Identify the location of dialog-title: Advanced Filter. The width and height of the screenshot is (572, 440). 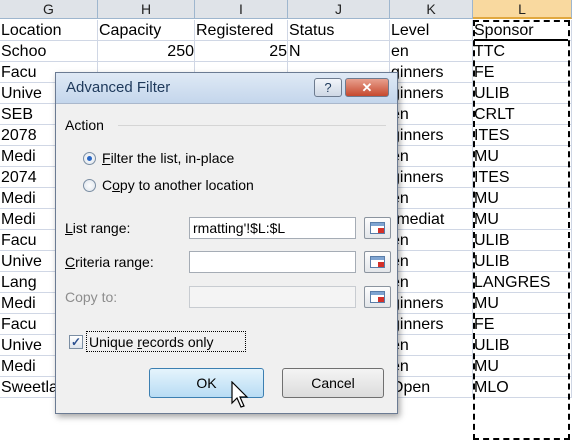
(118, 87).